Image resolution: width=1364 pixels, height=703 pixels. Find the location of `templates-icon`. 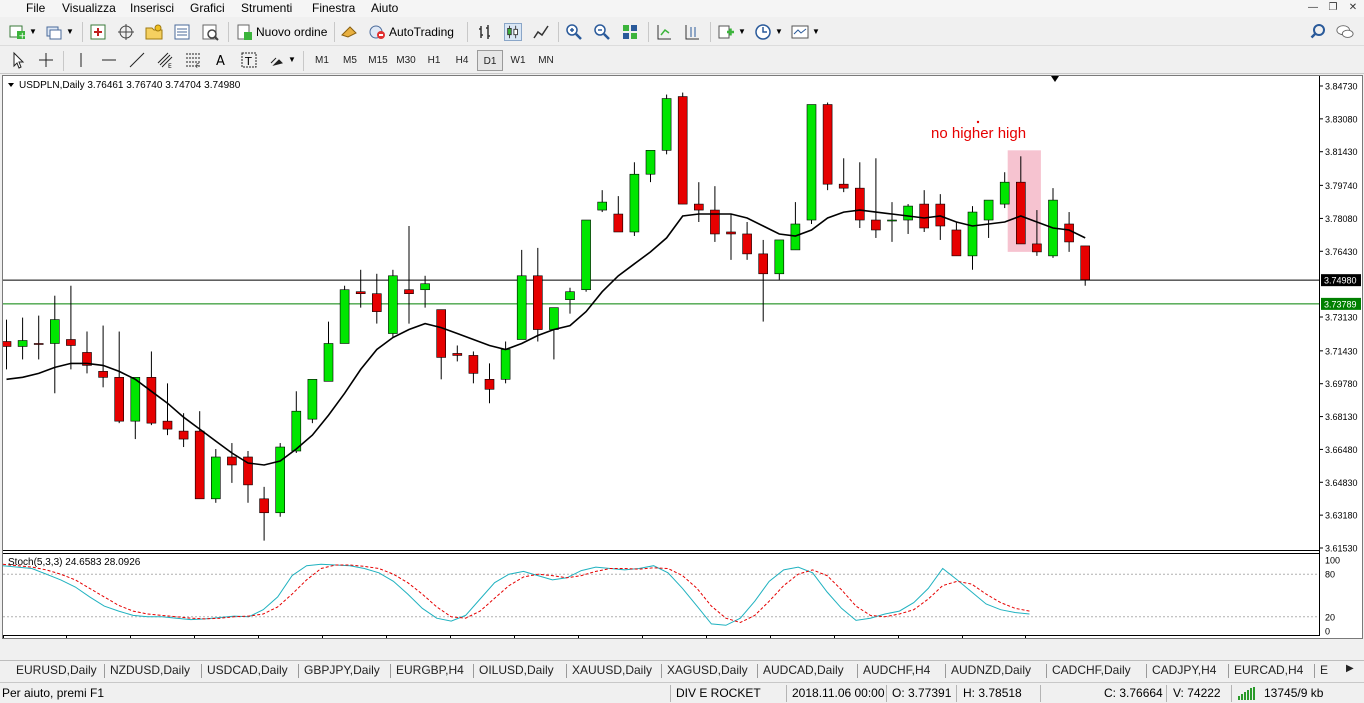

templates-icon is located at coordinates (800, 32).